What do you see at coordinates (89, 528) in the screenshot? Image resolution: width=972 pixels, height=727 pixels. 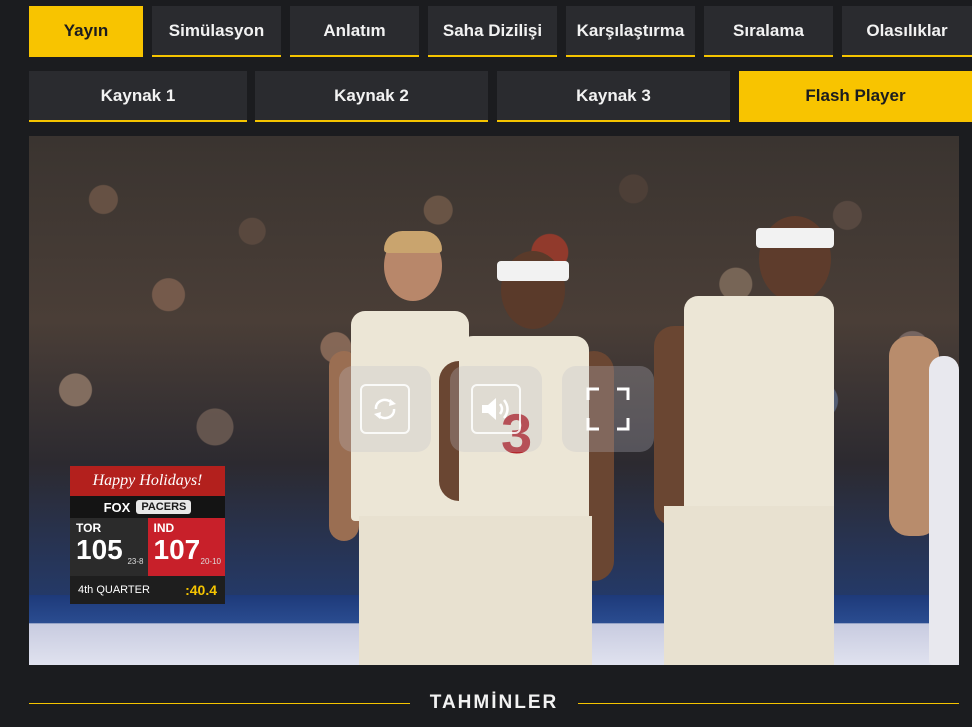 I see `team-home-abbr: TOR` at bounding box center [89, 528].